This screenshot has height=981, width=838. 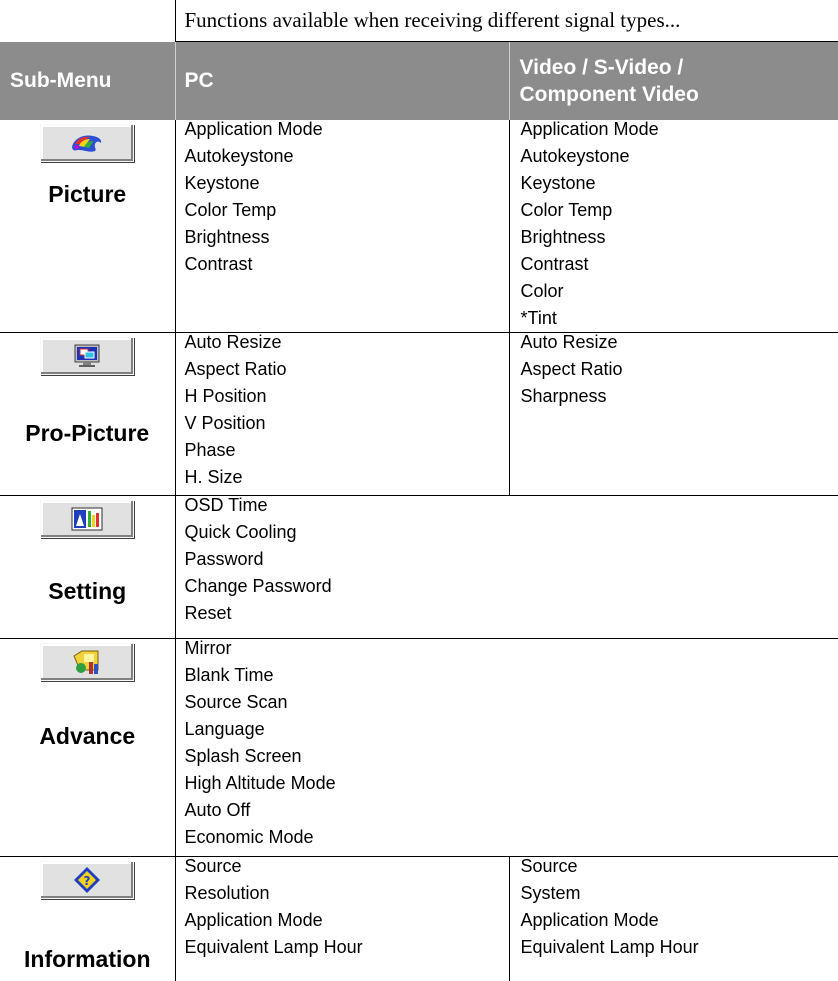 I want to click on pc-function-item: Equivalent Lamp Hour, so click(x=347, y=947).